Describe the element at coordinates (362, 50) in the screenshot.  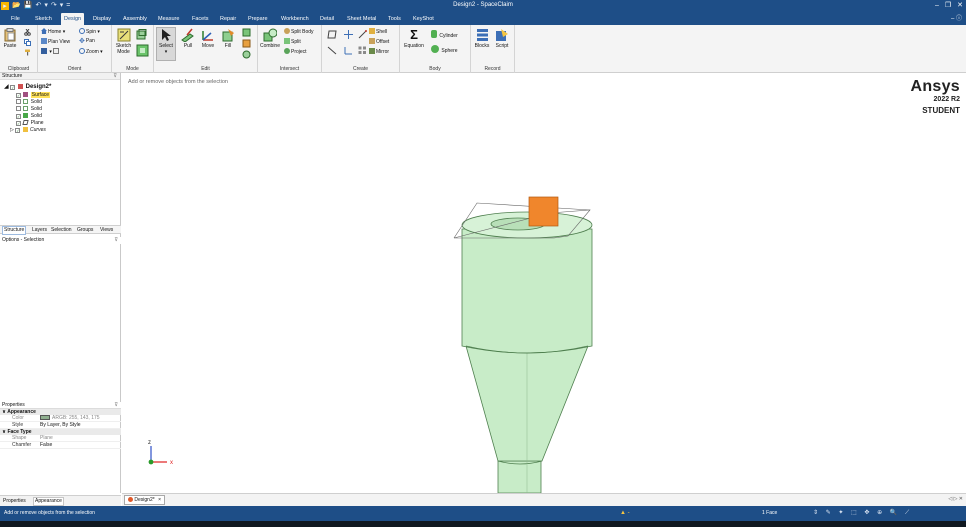
I see `pattern-icon` at that location.